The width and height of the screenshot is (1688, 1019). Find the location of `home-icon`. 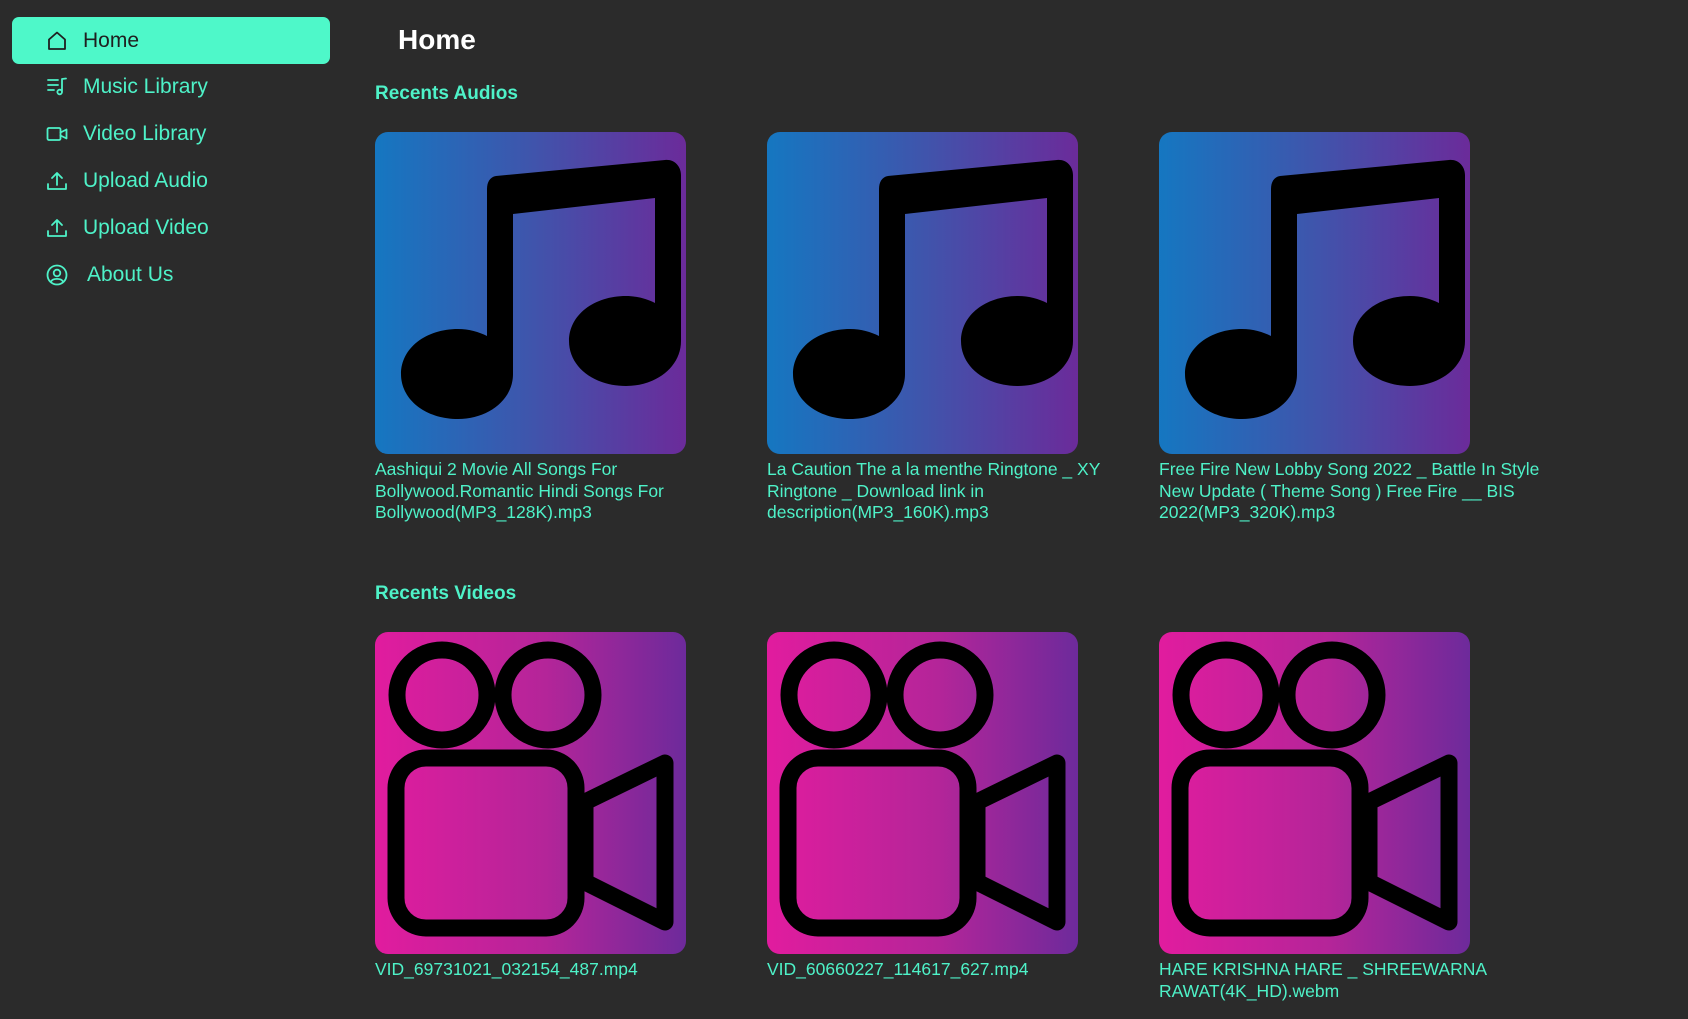

home-icon is located at coordinates (57, 41).